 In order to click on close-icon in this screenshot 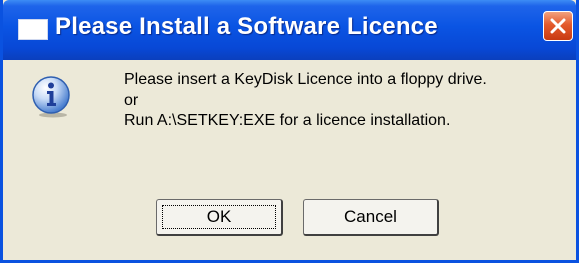, I will do `click(558, 26)`.